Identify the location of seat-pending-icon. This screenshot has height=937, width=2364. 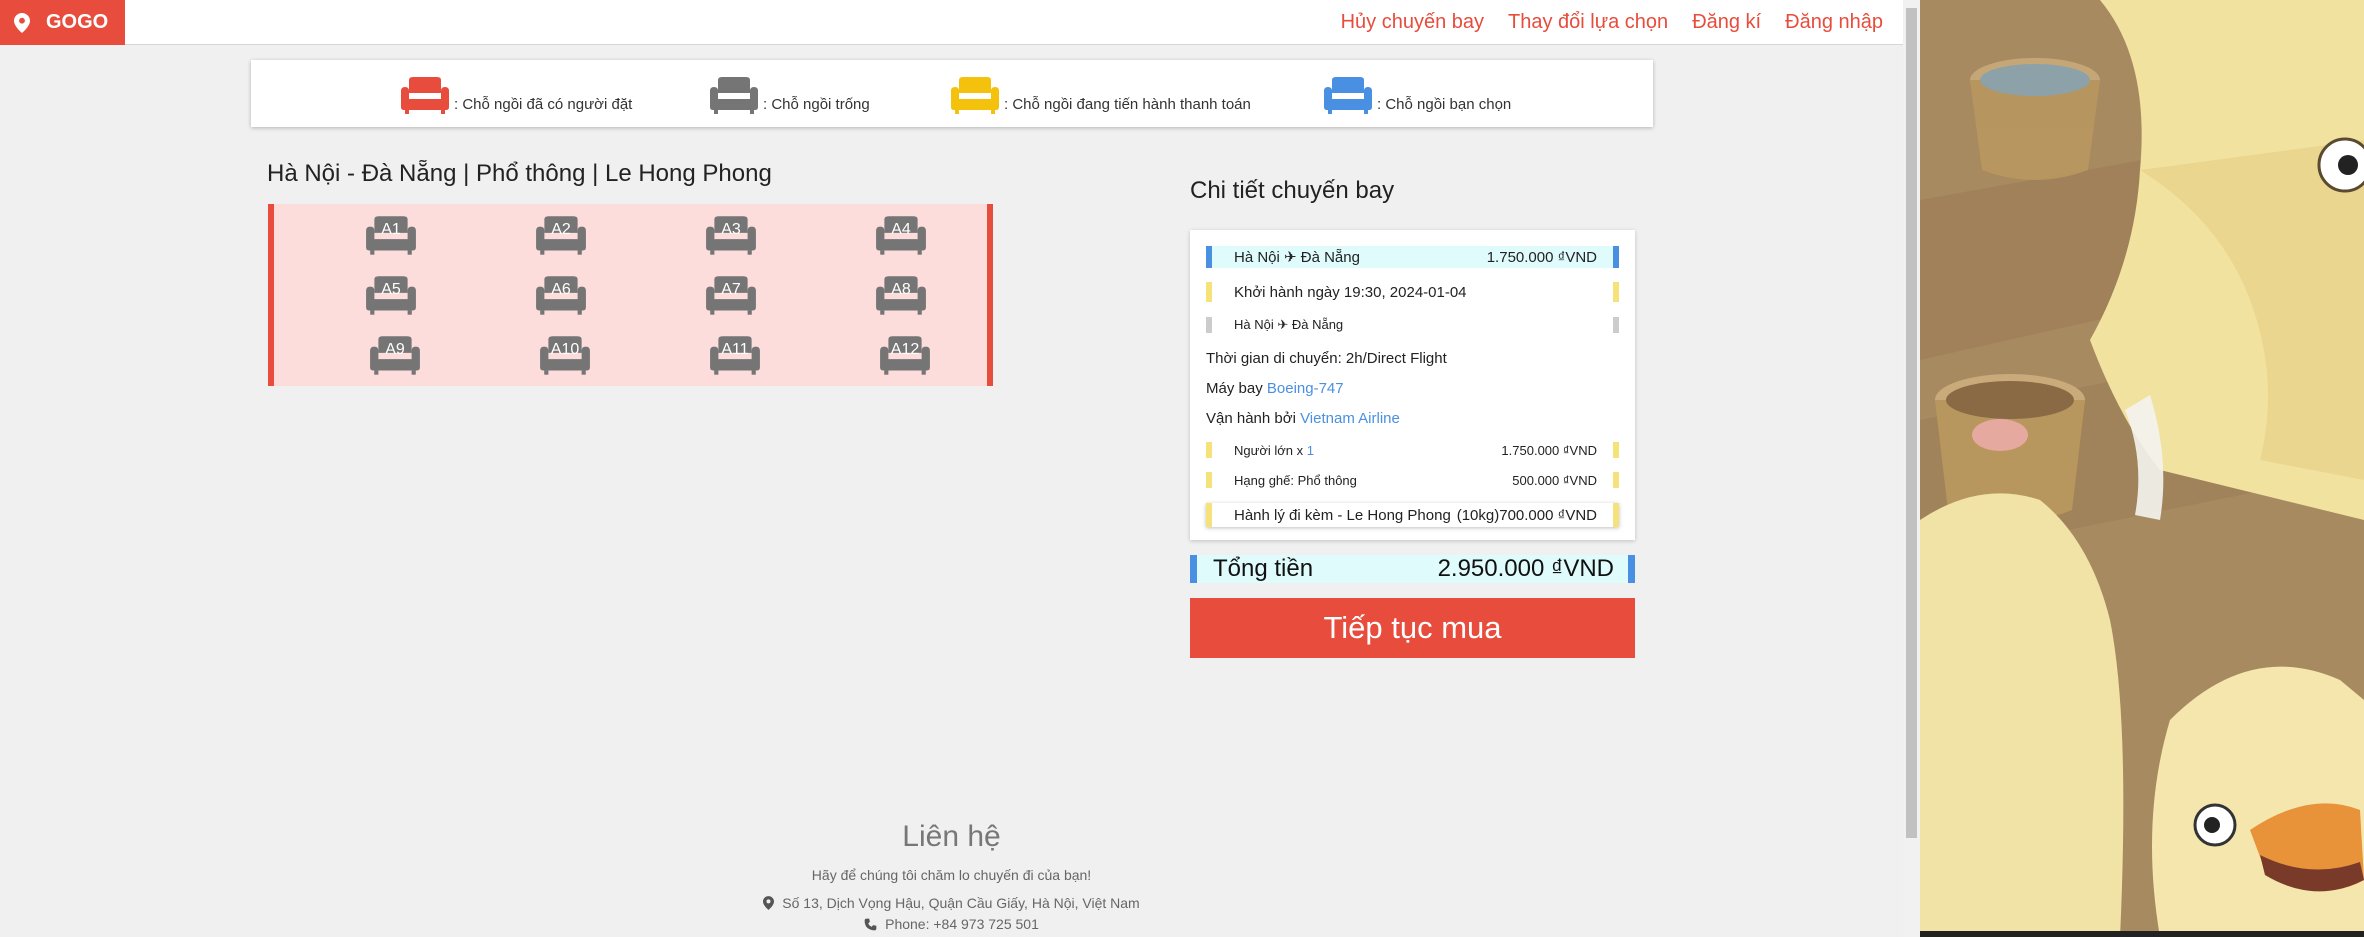
(975, 95).